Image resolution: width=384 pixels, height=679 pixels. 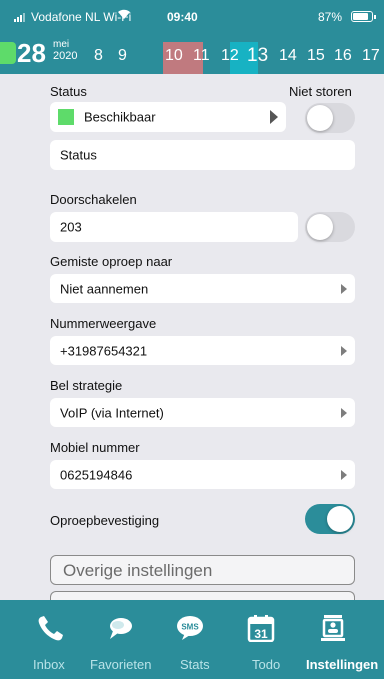 I want to click on status-label: Status, so click(x=68, y=91).